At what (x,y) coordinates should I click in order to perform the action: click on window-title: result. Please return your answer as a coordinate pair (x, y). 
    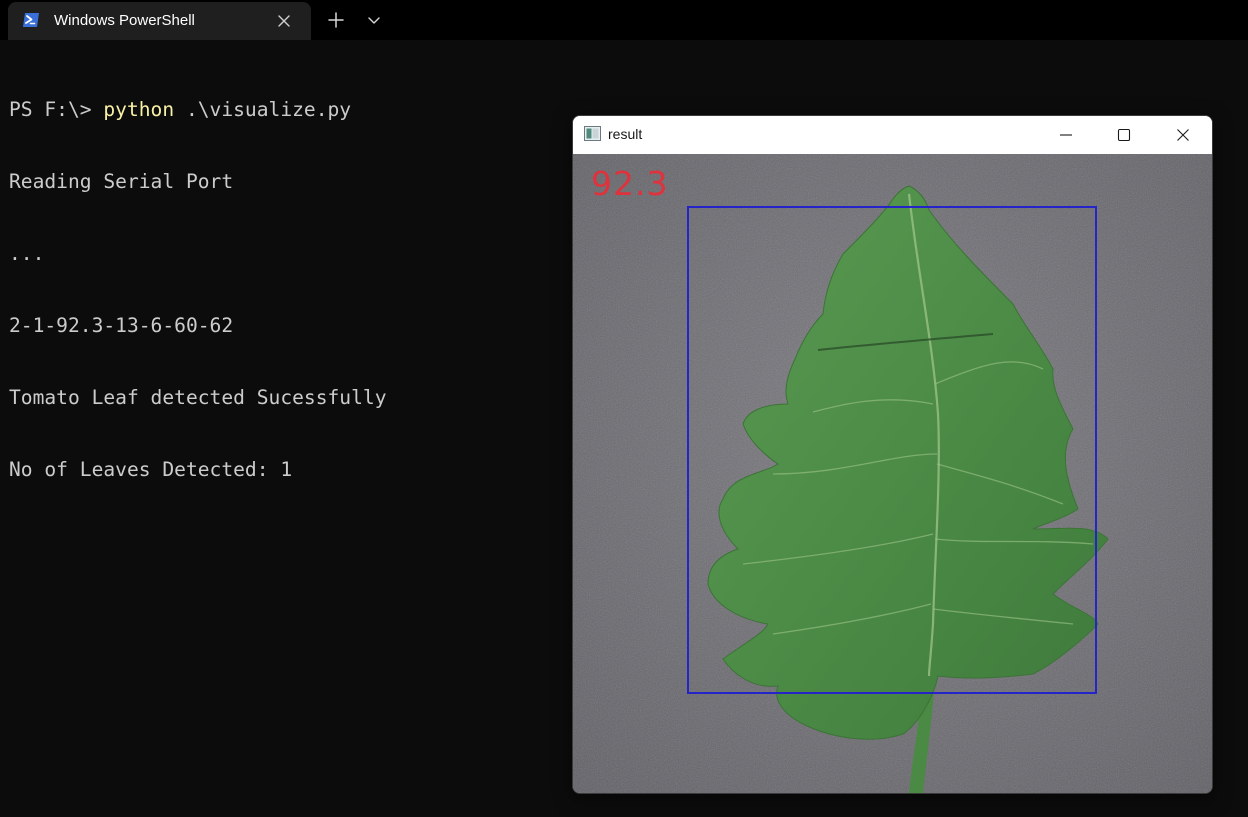
    Looking at the image, I should click on (625, 134).